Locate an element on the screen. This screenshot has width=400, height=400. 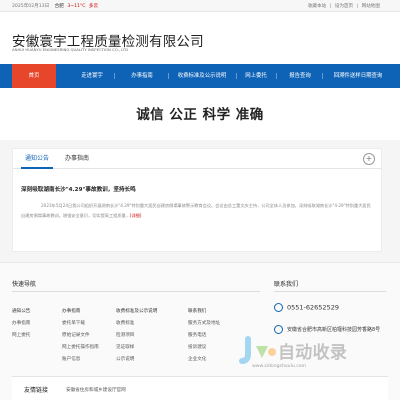
watermark-text: 自动收录 is located at coordinates (313, 353).